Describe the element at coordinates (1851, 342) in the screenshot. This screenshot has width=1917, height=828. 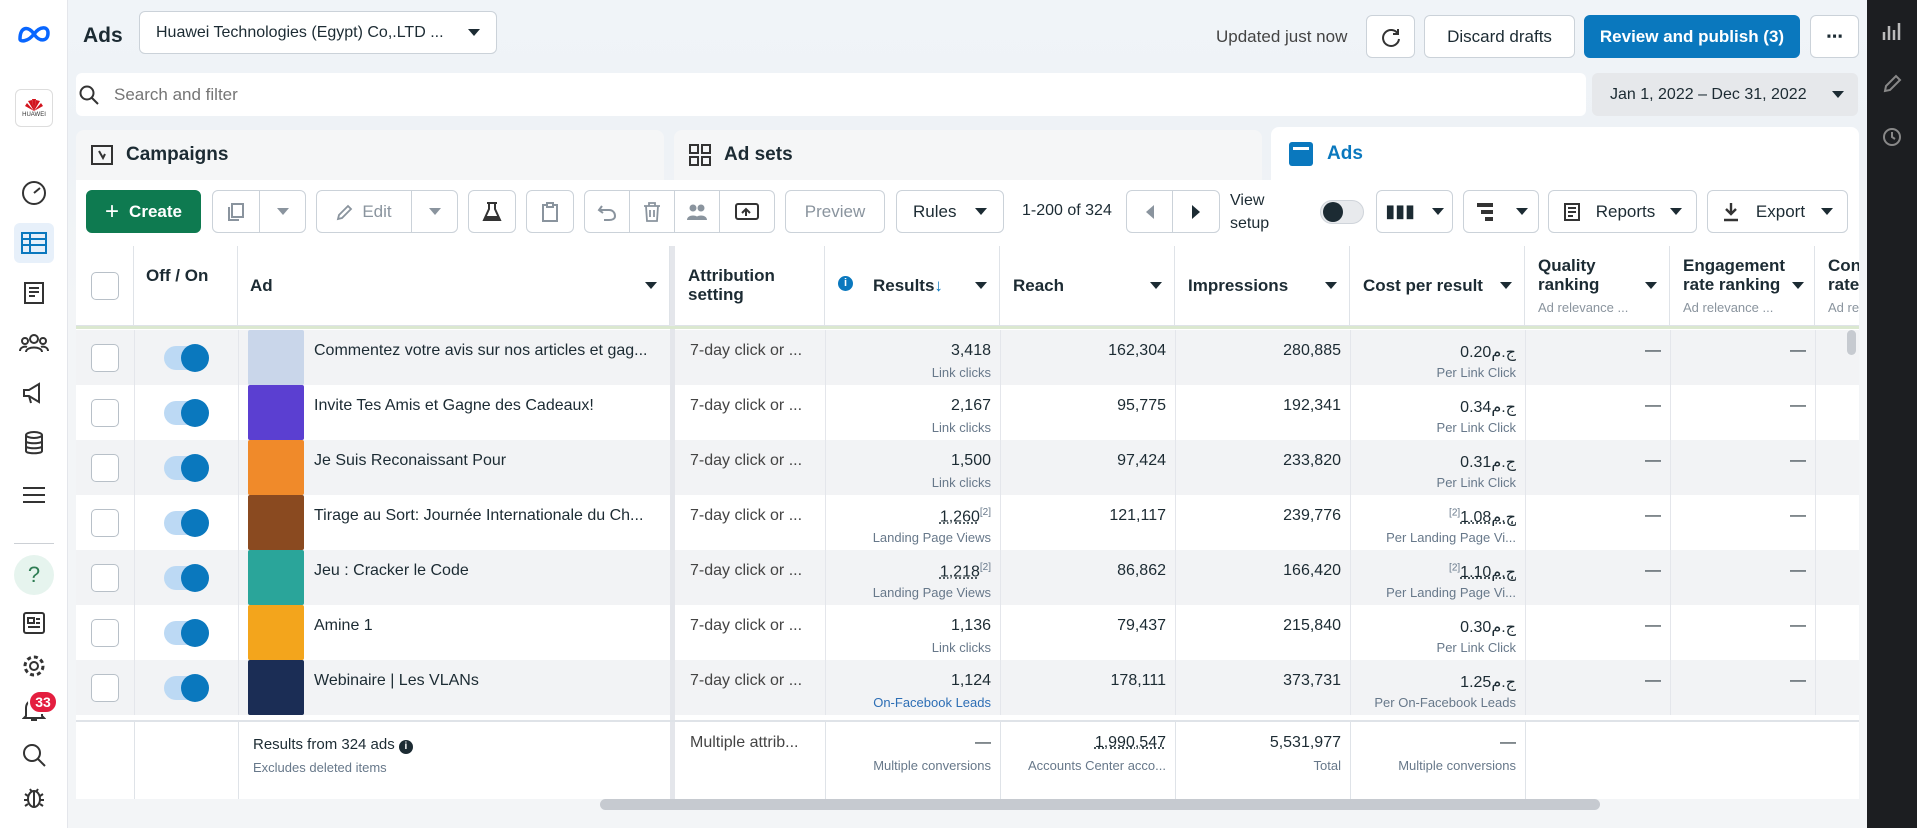
I see `vertical-scrollbar` at that location.